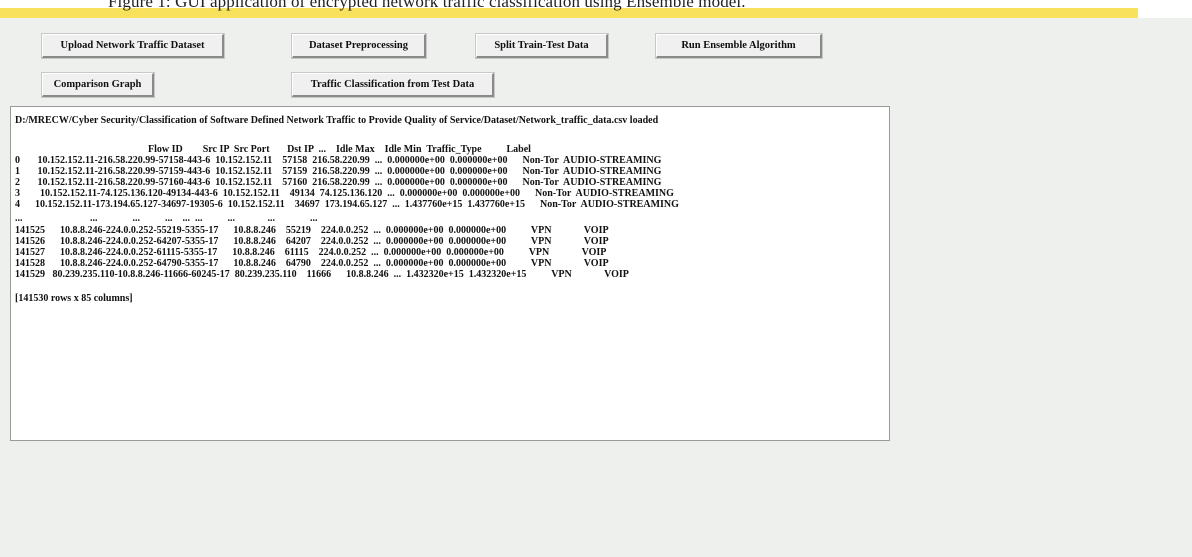 This screenshot has height=557, width=1192. I want to click on row-column-summary: [141530 rows x 85 columns], so click(74, 298).